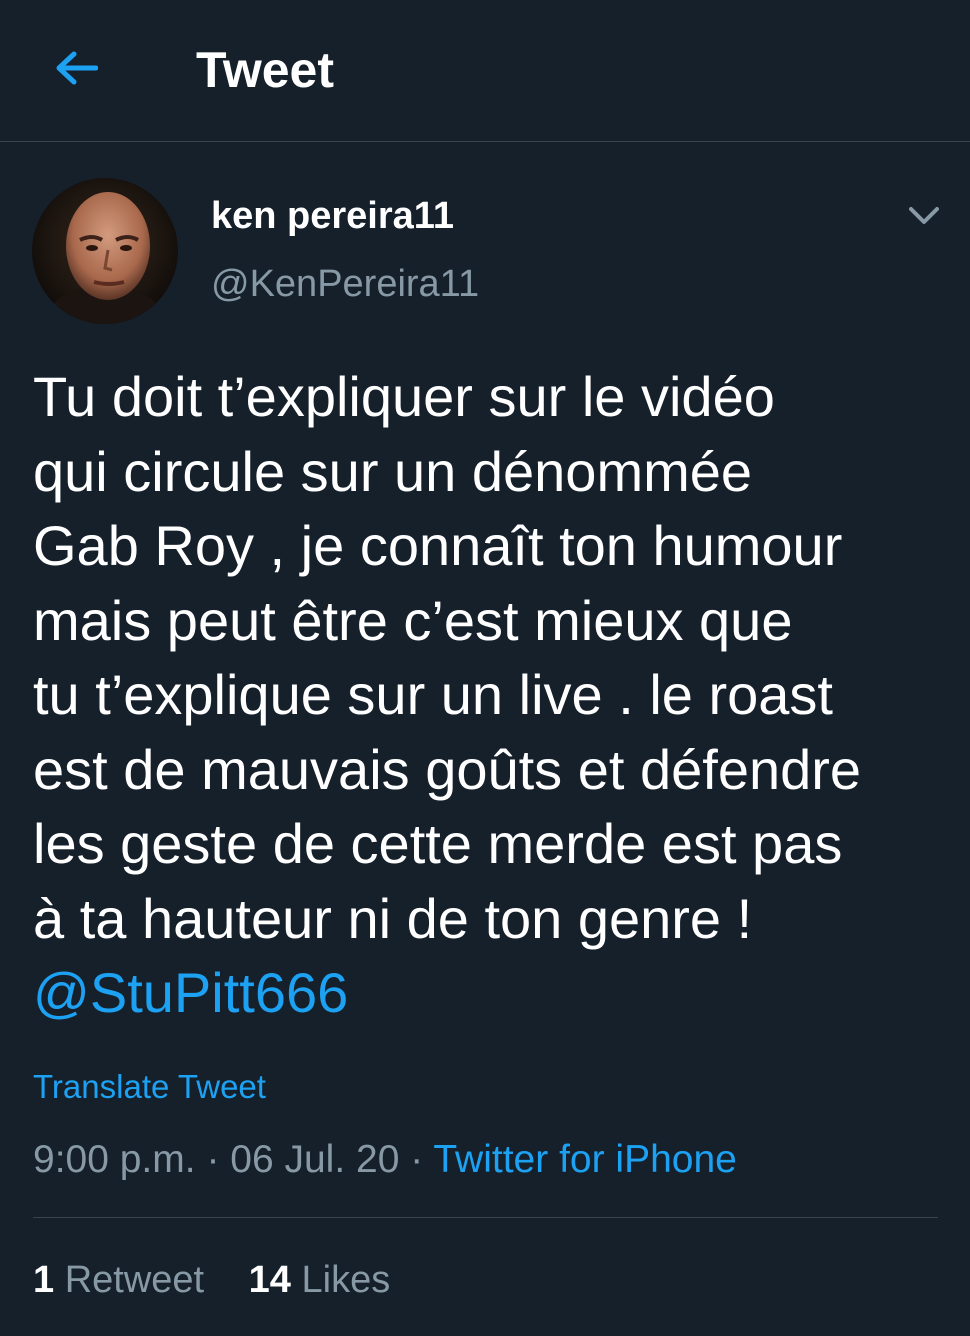  I want to click on chevron-down-icon, so click(924, 215).